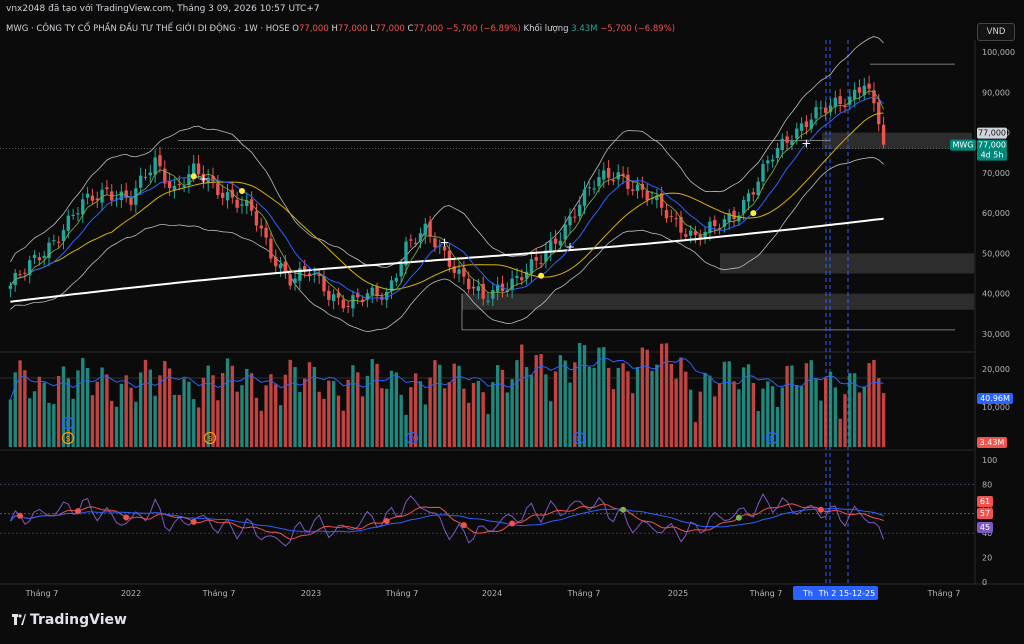  I want to click on symbol-badge: MWG, so click(962, 145).